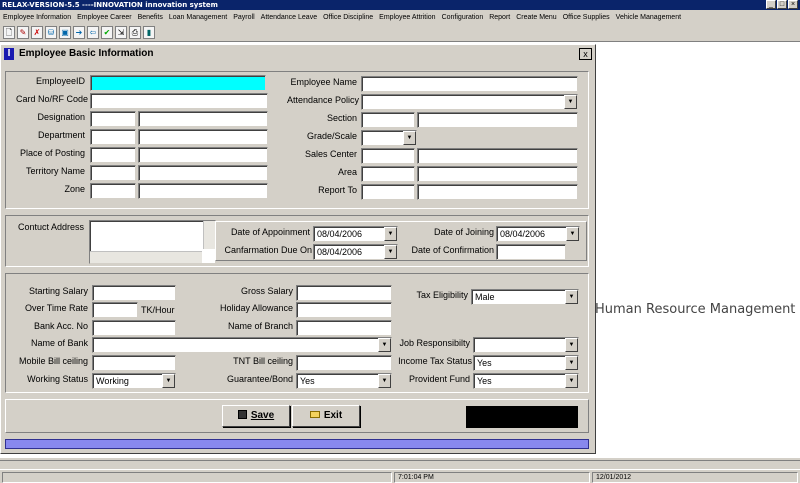 The width and height of the screenshot is (800, 483). What do you see at coordinates (526, 381) in the screenshot?
I see `provident-fund-select: Yes ▼` at bounding box center [526, 381].